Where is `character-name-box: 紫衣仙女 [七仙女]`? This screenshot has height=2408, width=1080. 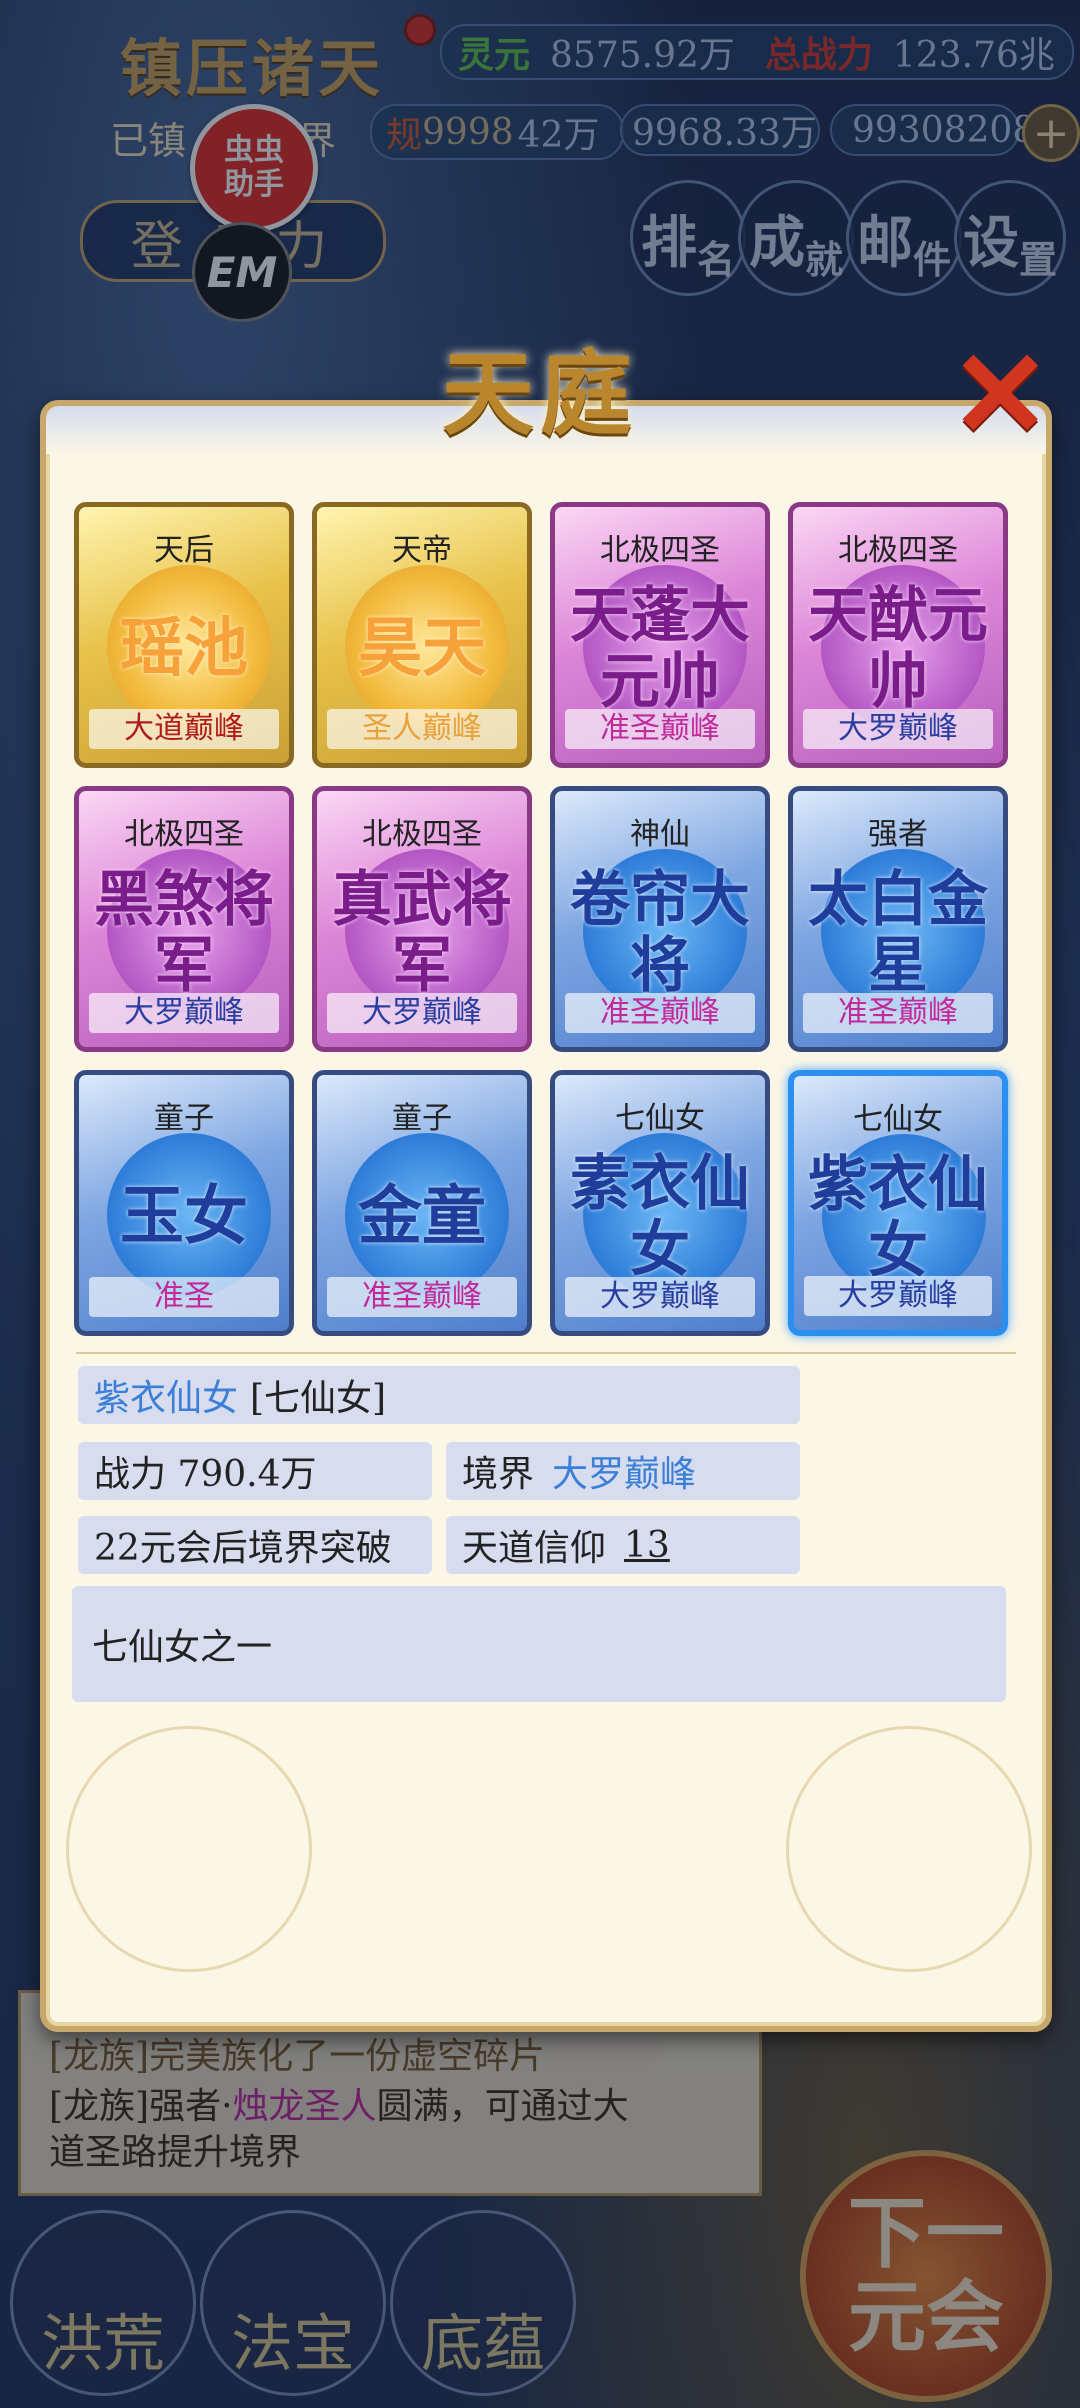
character-name-box: 紫衣仙女 [七仙女] is located at coordinates (439, 1395).